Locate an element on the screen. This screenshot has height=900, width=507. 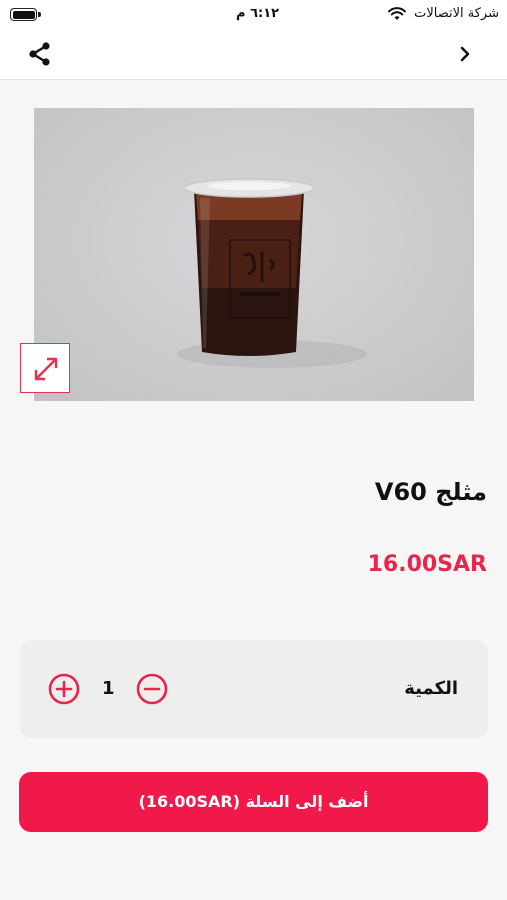
iced-coffee-cup-photo is located at coordinates (272, 273).